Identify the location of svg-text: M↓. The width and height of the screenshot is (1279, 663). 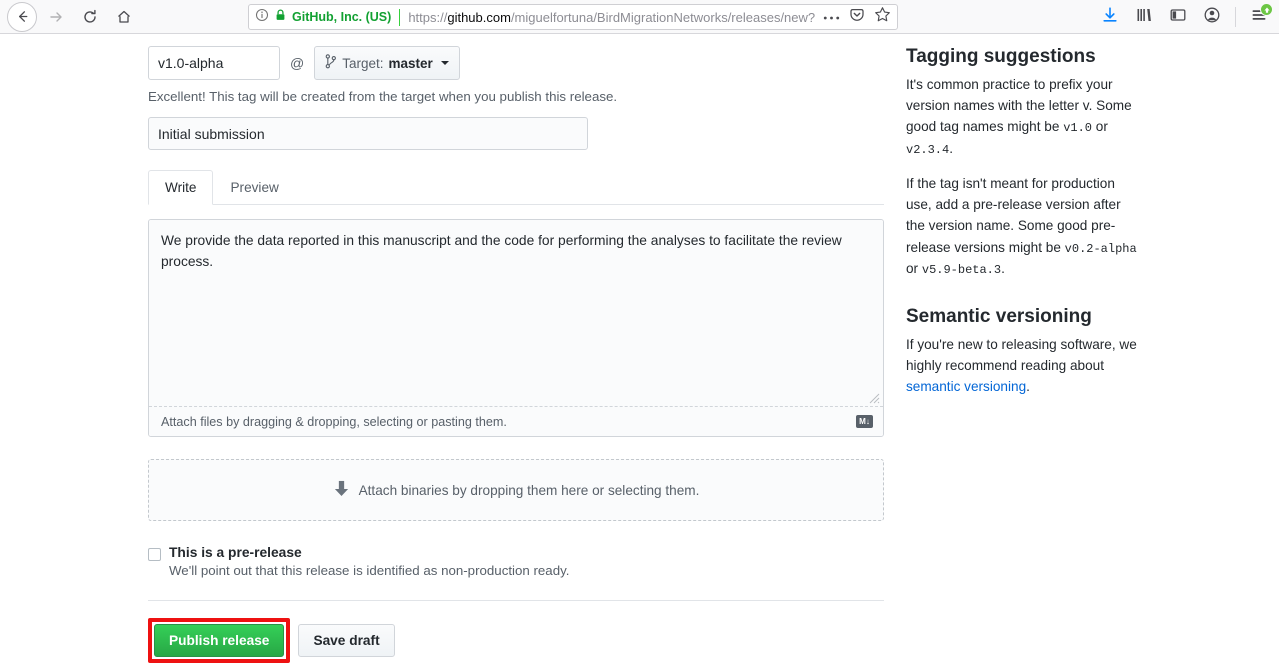
(864, 421).